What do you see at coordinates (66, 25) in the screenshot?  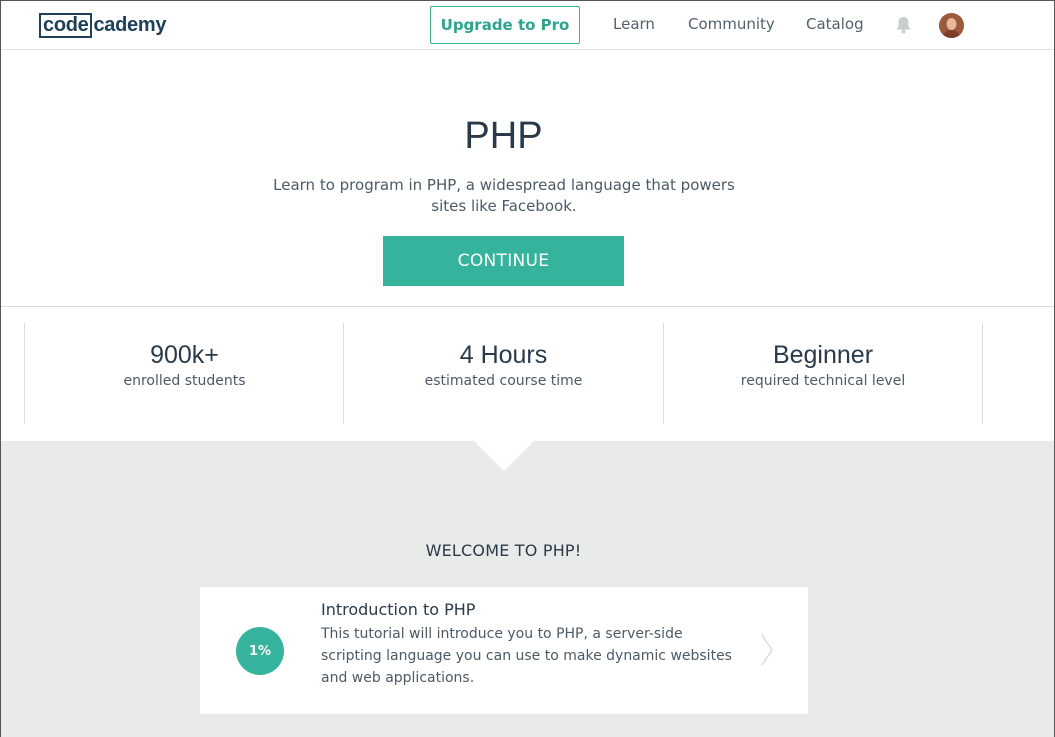 I see `logo-boxed-text: code` at bounding box center [66, 25].